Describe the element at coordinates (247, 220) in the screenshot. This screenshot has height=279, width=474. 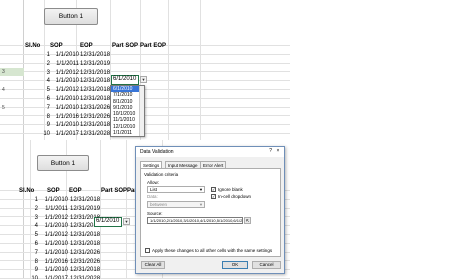
I see `range-picker-icon: ⇱` at that location.